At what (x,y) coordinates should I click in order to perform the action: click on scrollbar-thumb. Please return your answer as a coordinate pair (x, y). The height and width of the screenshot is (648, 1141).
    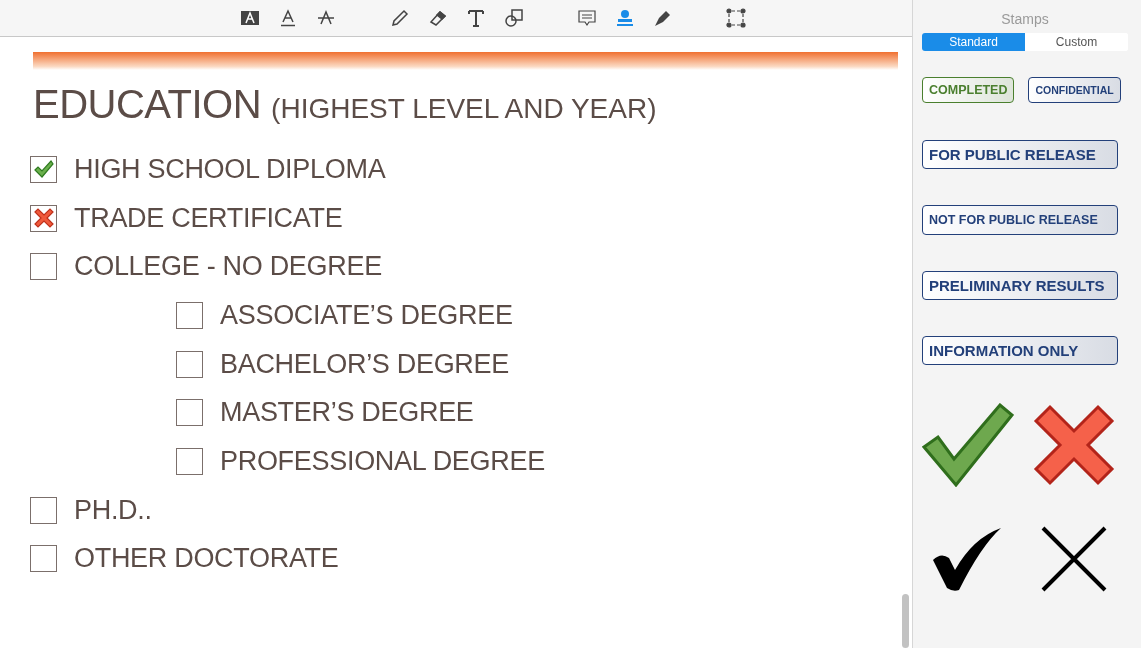
    Looking at the image, I should click on (905, 621).